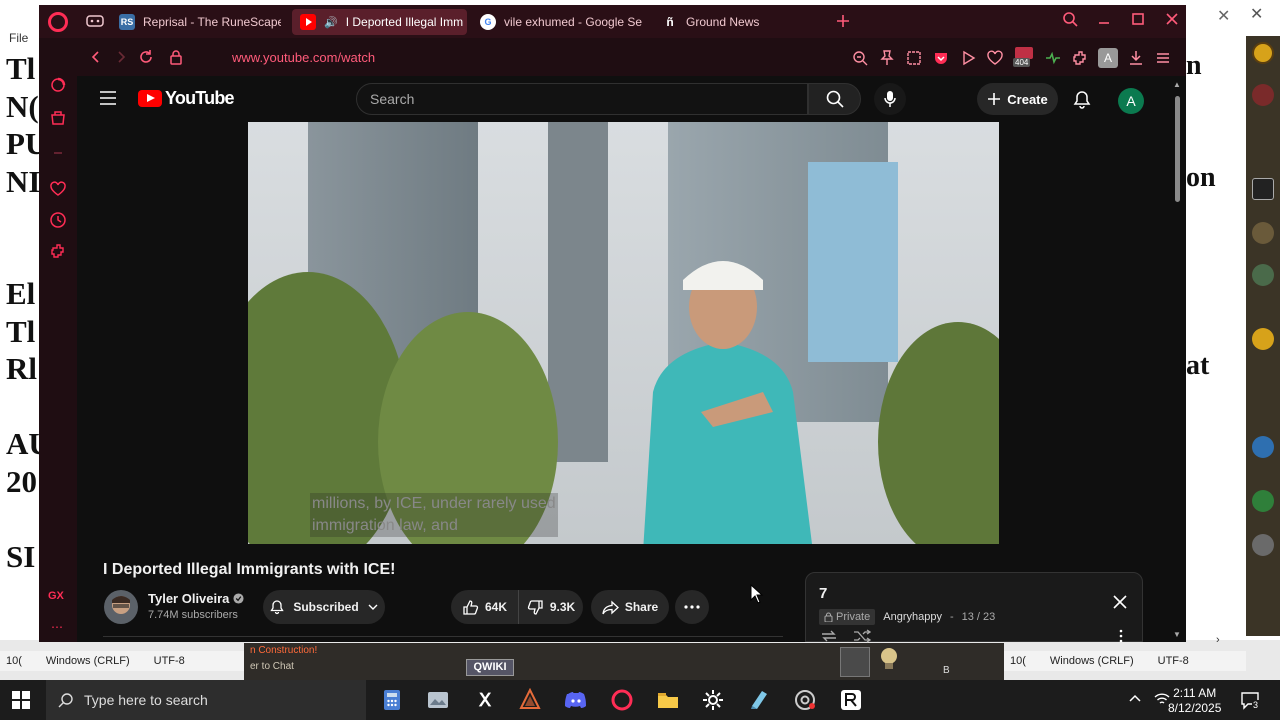 The width and height of the screenshot is (1280, 720). Describe the element at coordinates (1120, 602) in the screenshot. I see `playlist-close-icon` at that location.